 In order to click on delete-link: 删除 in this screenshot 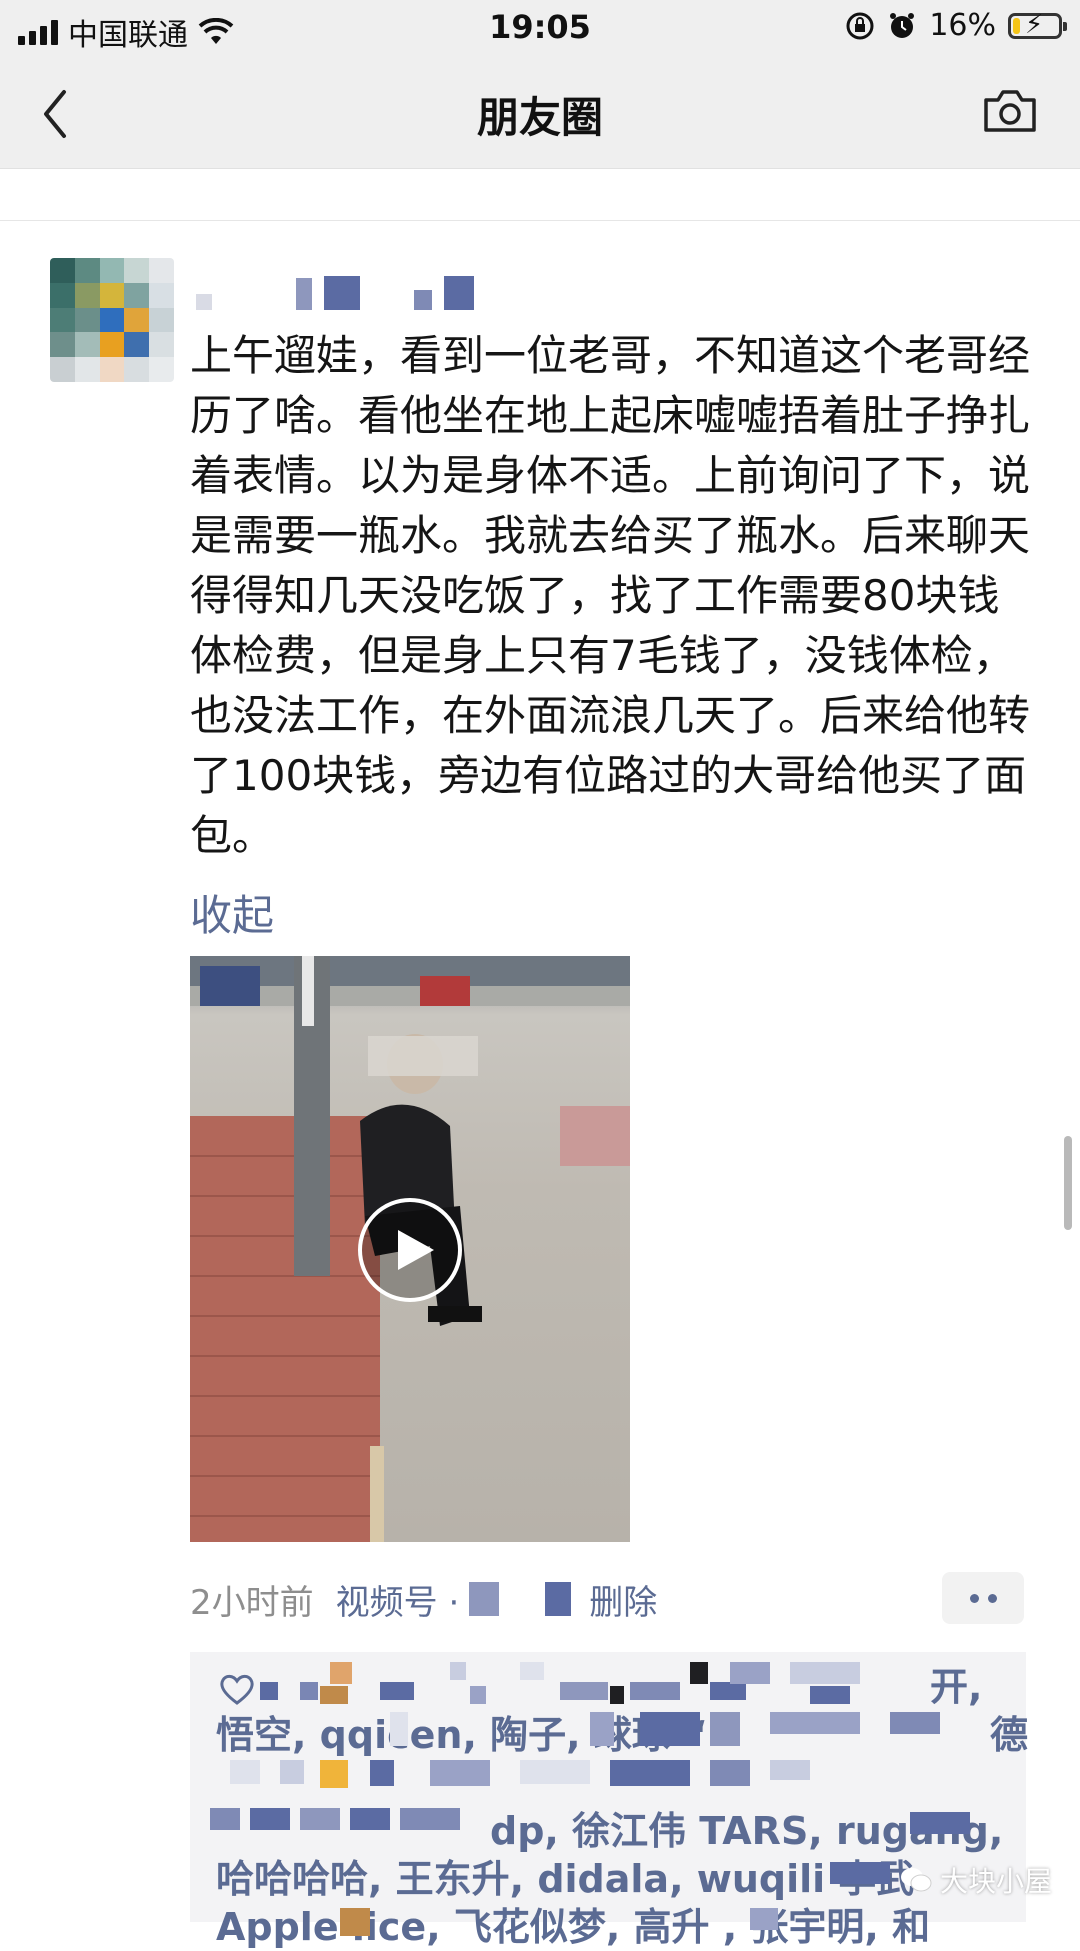, I will do `click(623, 1599)`.